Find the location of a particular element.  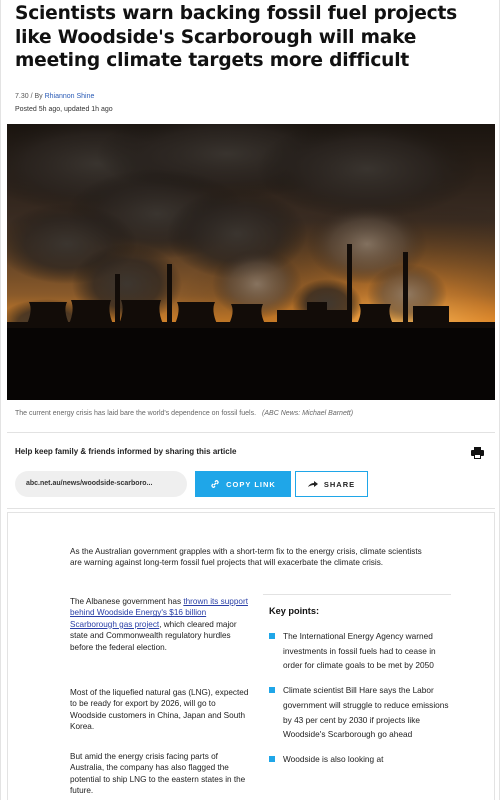

copy-link-button: COPY LINK is located at coordinates (243, 484).